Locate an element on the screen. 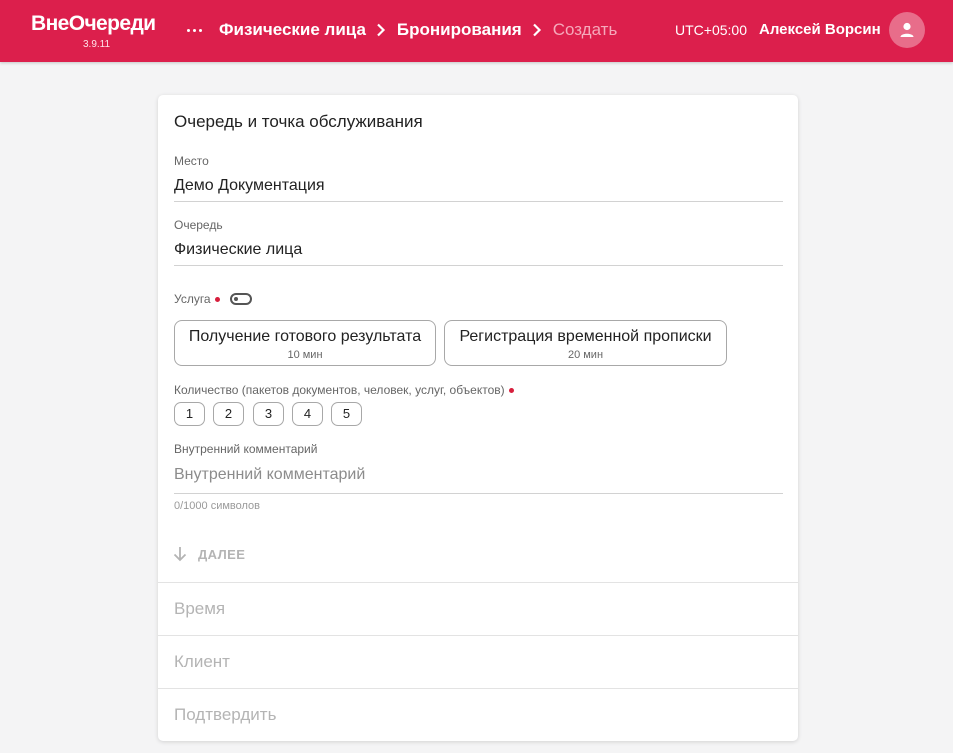  quantity-option-5: 5 is located at coordinates (346, 414).